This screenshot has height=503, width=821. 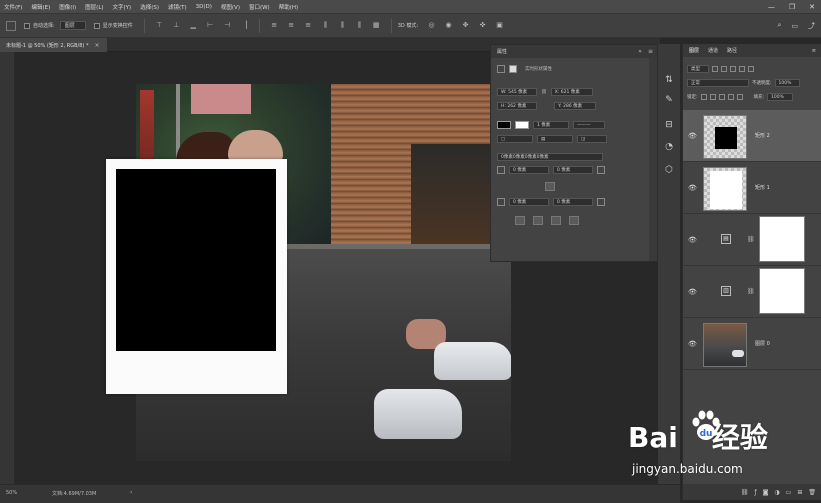 What do you see at coordinates (291, 25) in the screenshot?
I see `distribute-center-icon: ≡` at bounding box center [291, 25].